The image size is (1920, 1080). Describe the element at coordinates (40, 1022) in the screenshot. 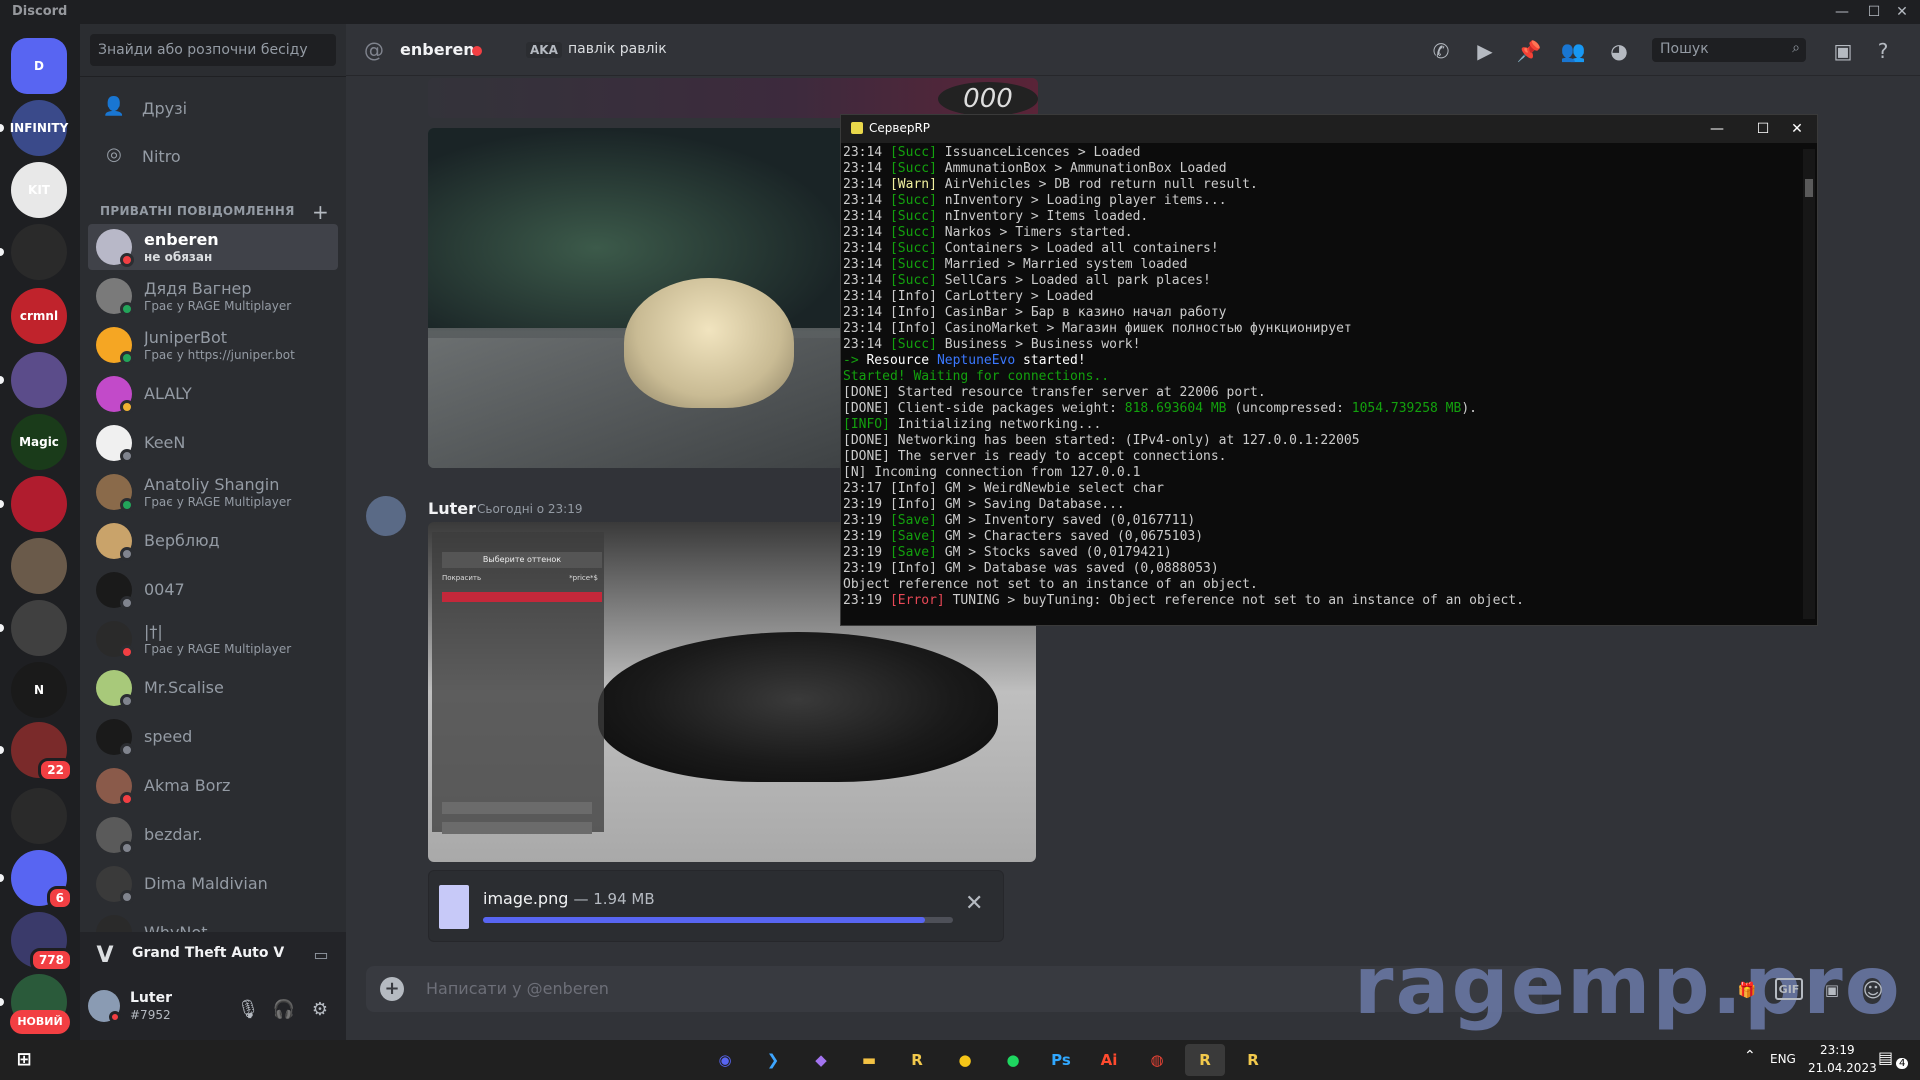

I see `new-badge: НОВИЙ` at that location.